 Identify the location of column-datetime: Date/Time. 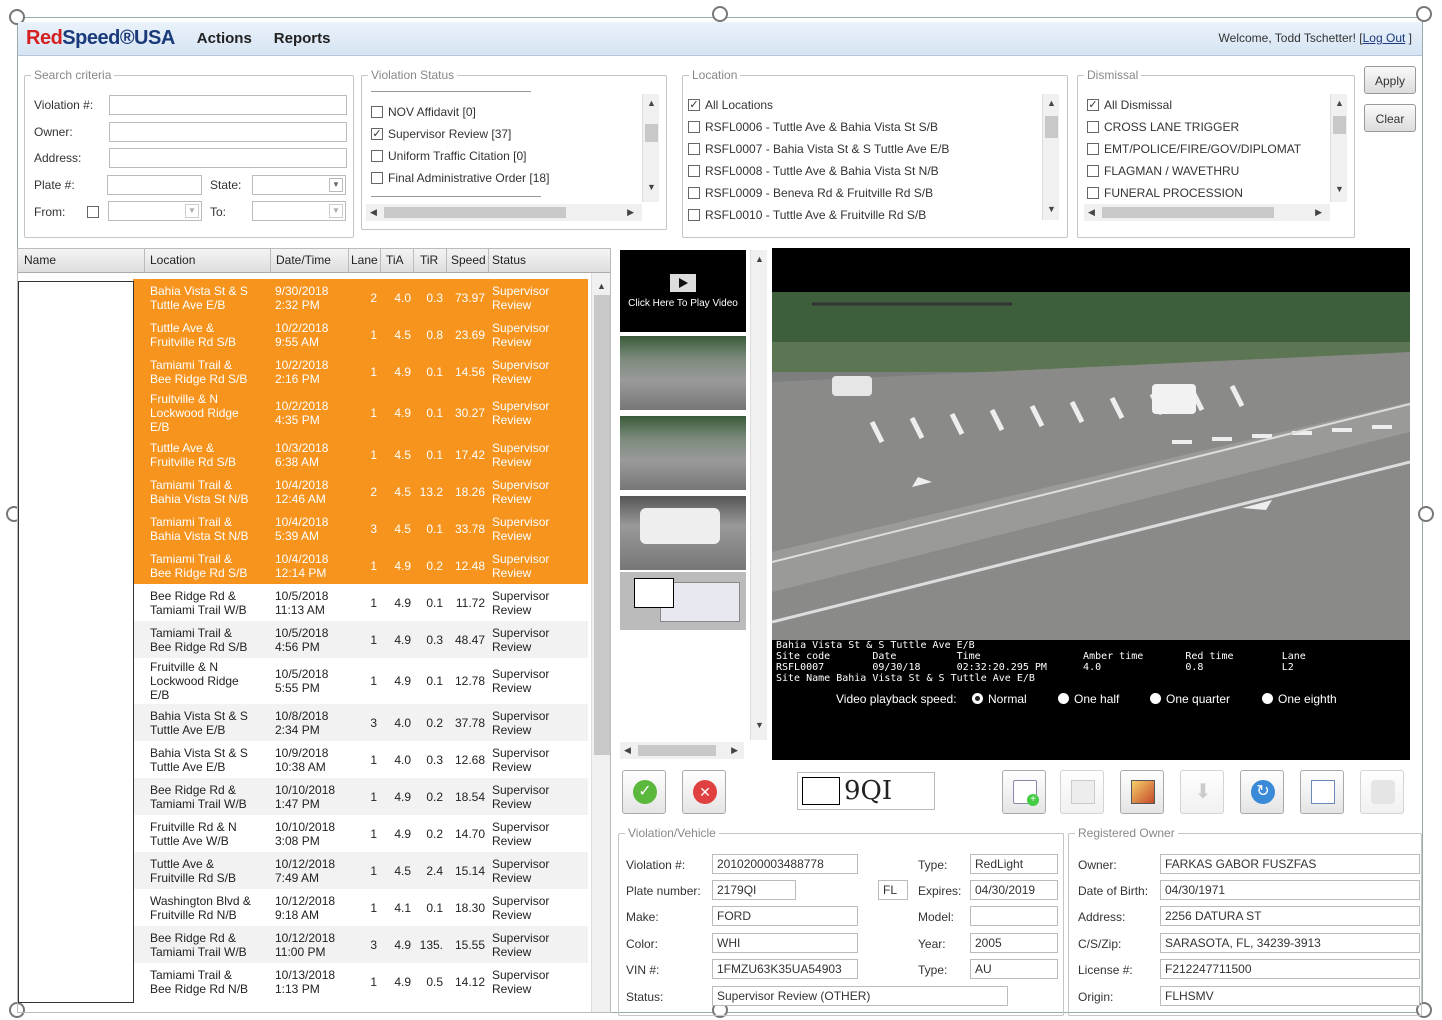
(303, 260).